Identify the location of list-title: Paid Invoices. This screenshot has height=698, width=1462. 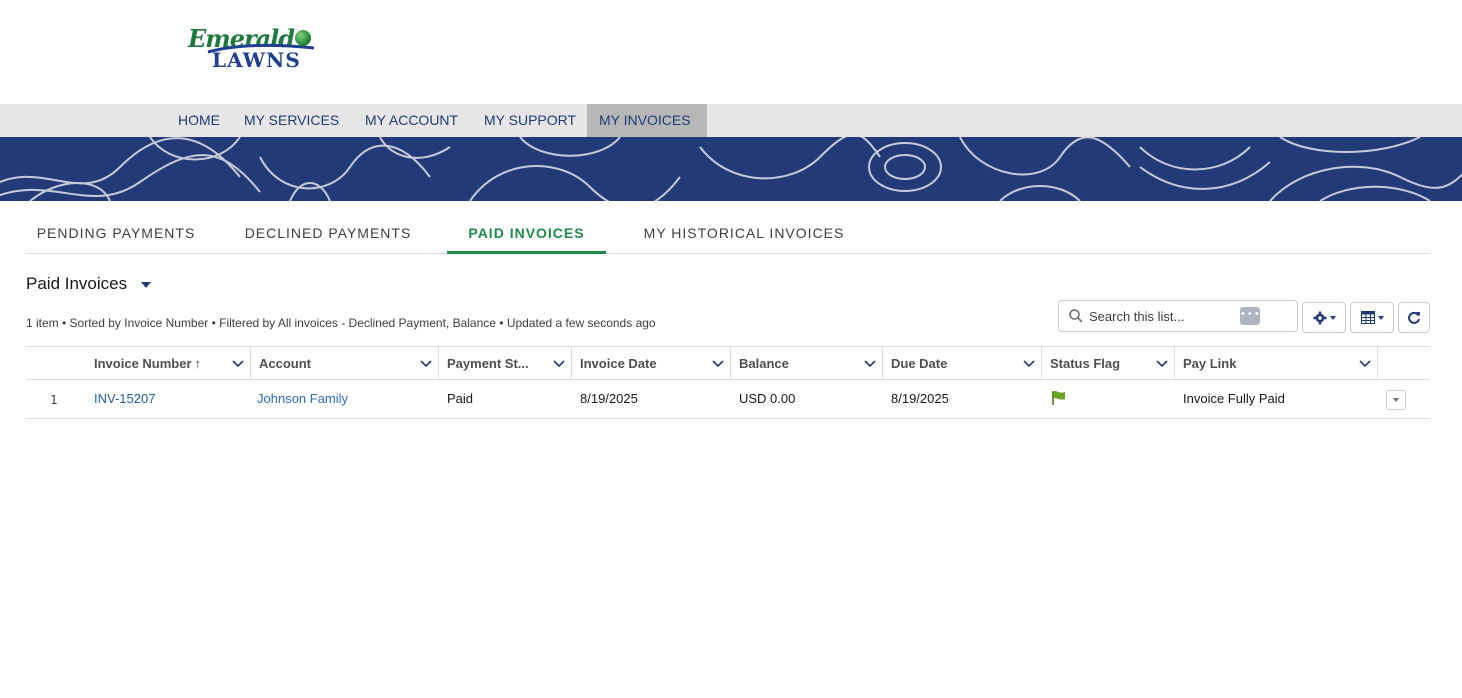
(77, 283).